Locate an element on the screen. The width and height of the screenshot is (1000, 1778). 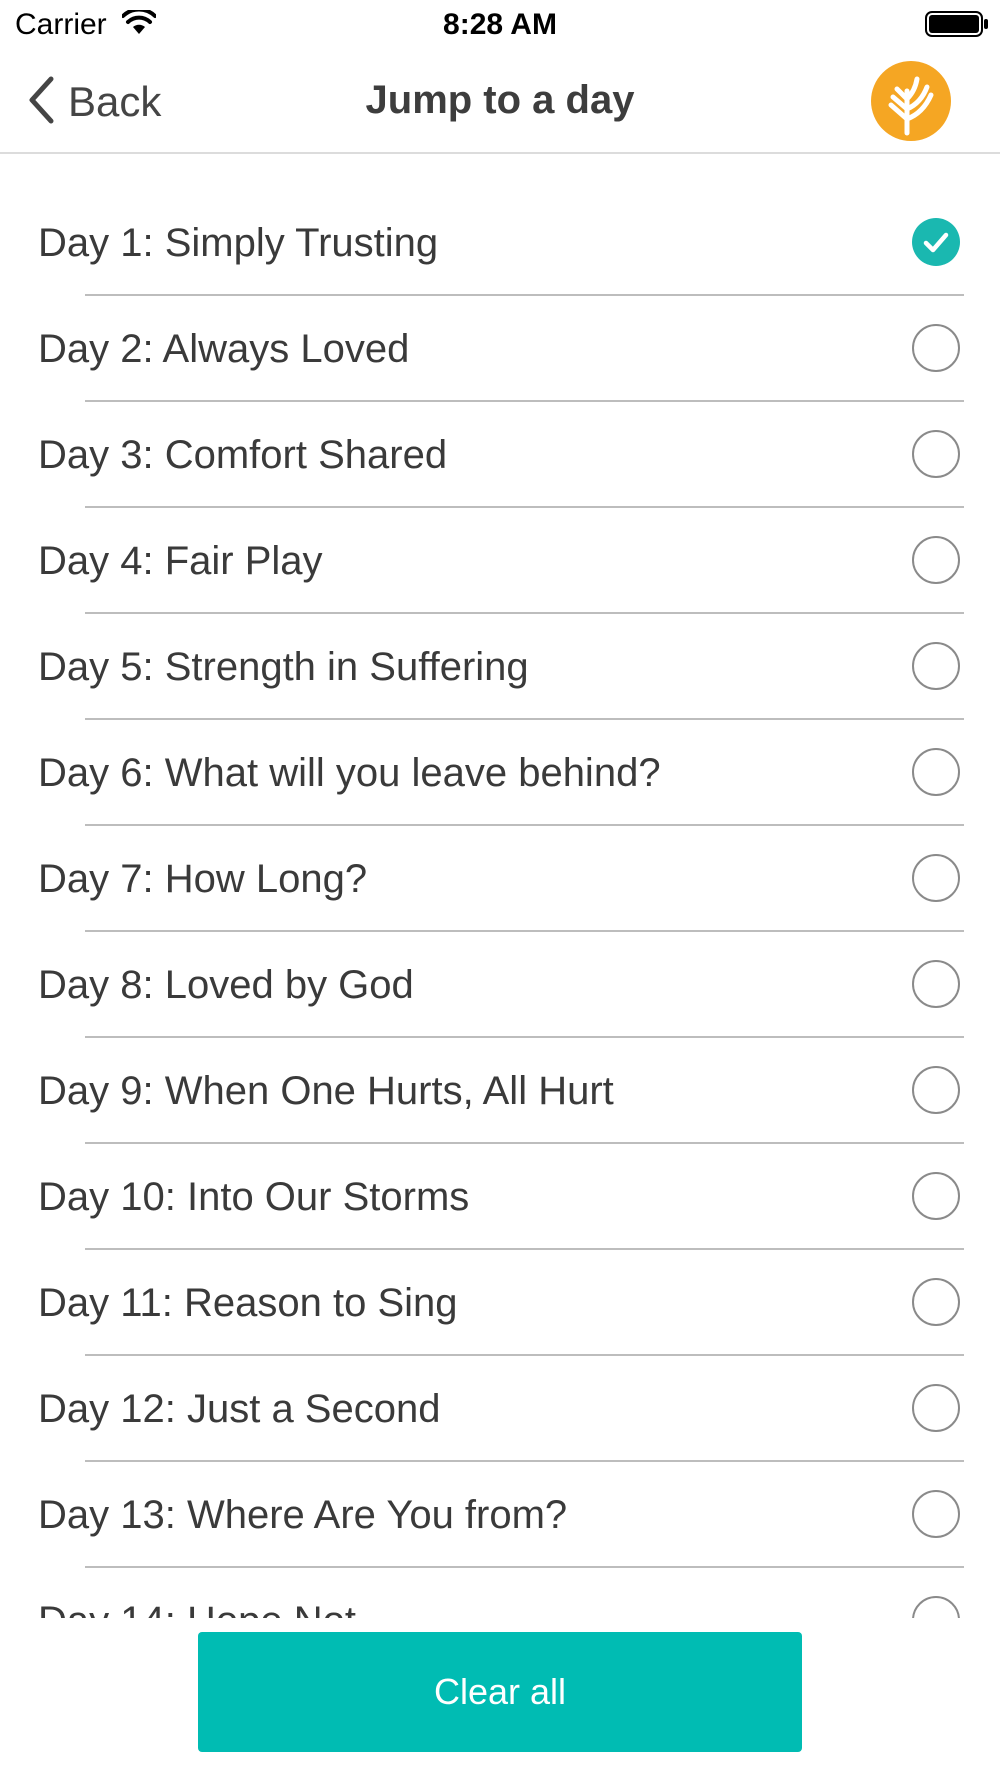
day-label: Day 4: Fair Play is located at coordinates (180, 561).